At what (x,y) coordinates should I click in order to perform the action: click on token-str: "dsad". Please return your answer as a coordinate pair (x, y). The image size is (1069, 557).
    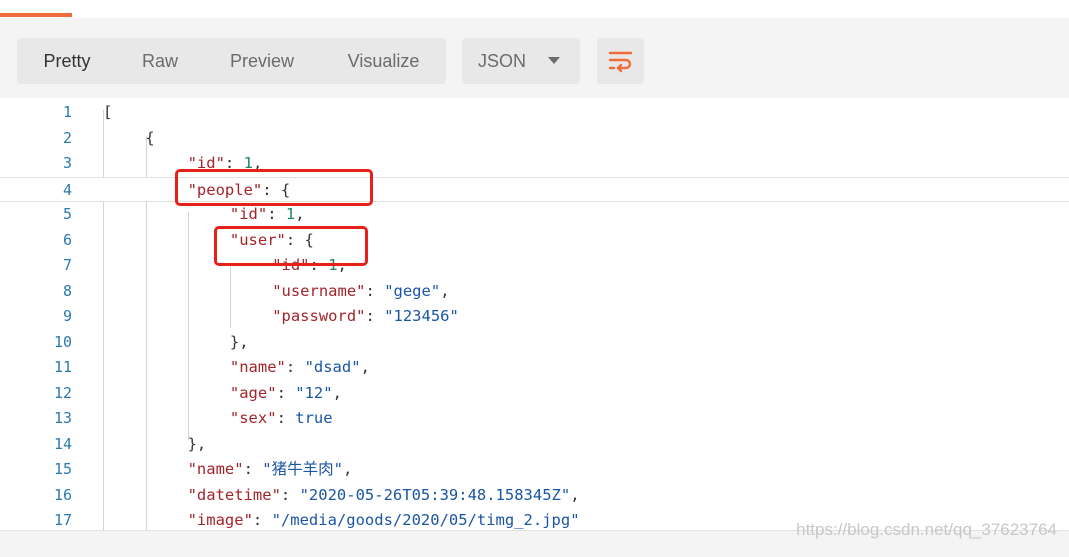
    Looking at the image, I should click on (332, 367).